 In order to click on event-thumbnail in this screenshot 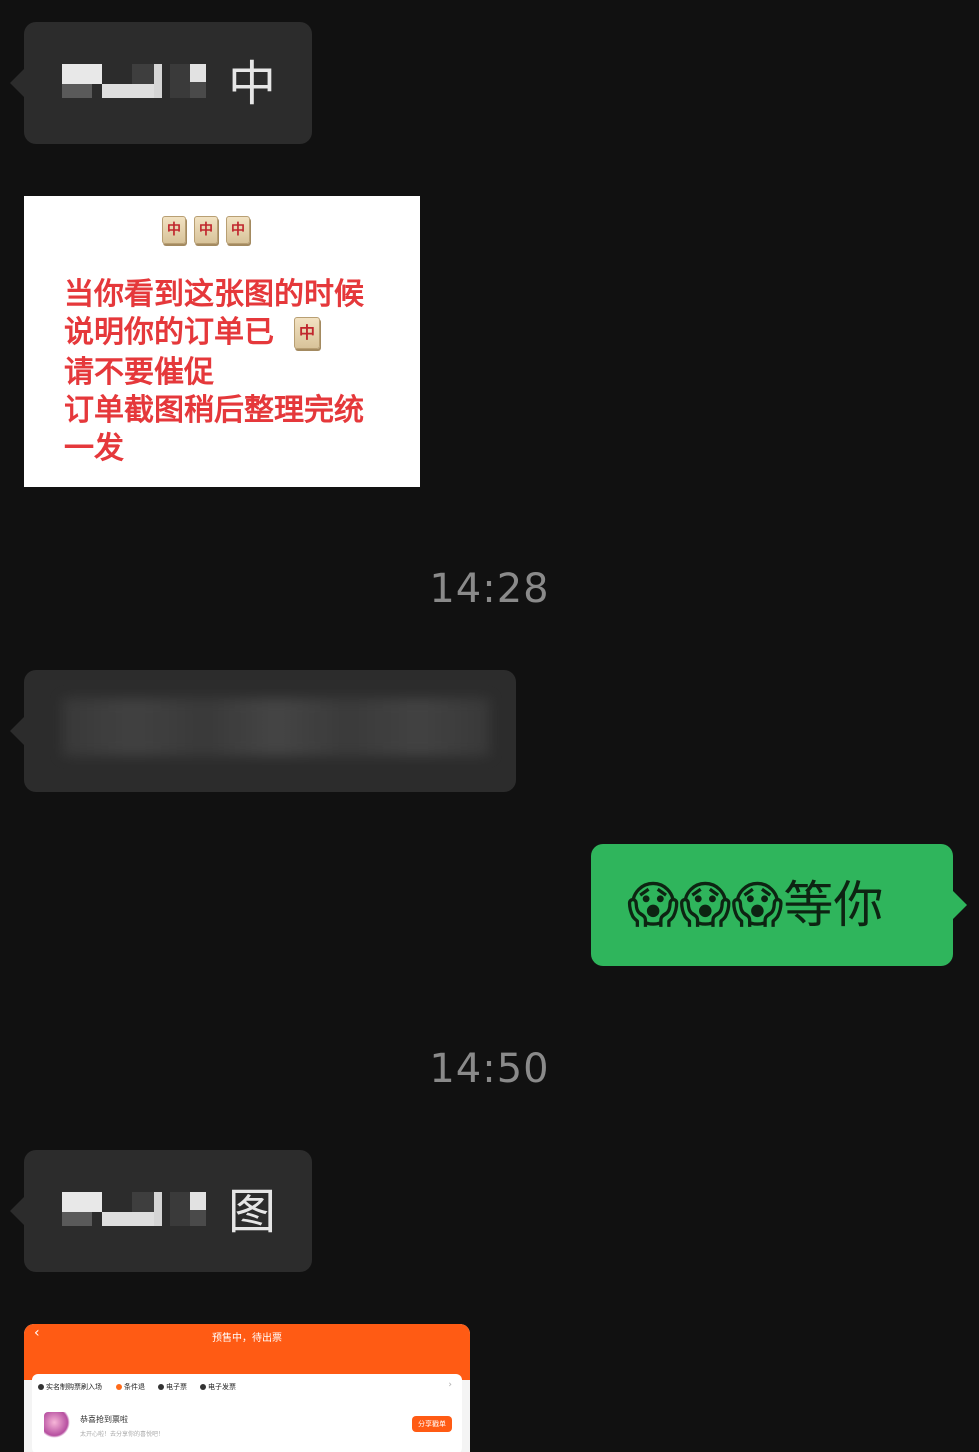, I will do `click(57, 1425)`.